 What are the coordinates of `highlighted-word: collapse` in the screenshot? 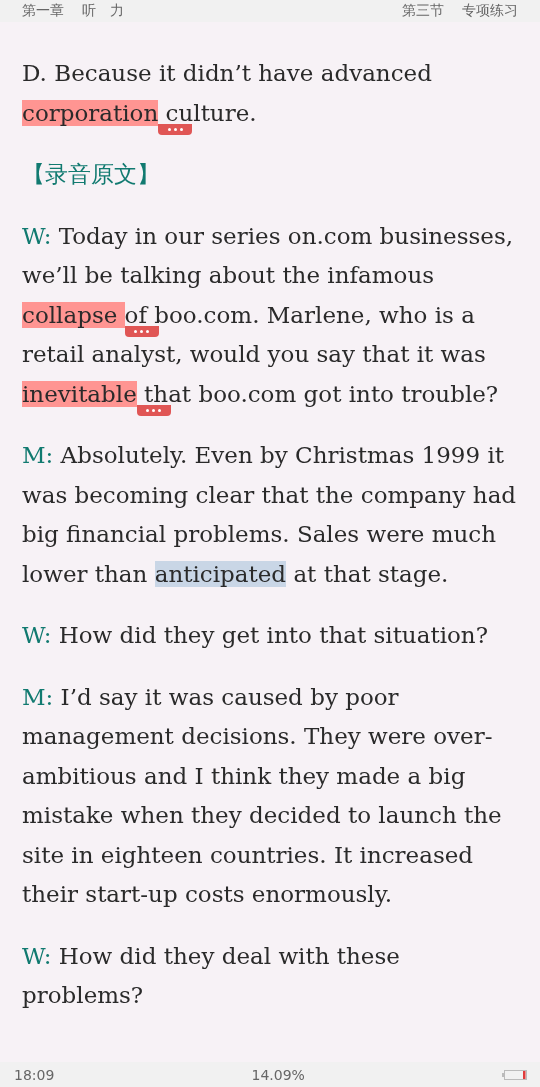 It's located at (73, 314).